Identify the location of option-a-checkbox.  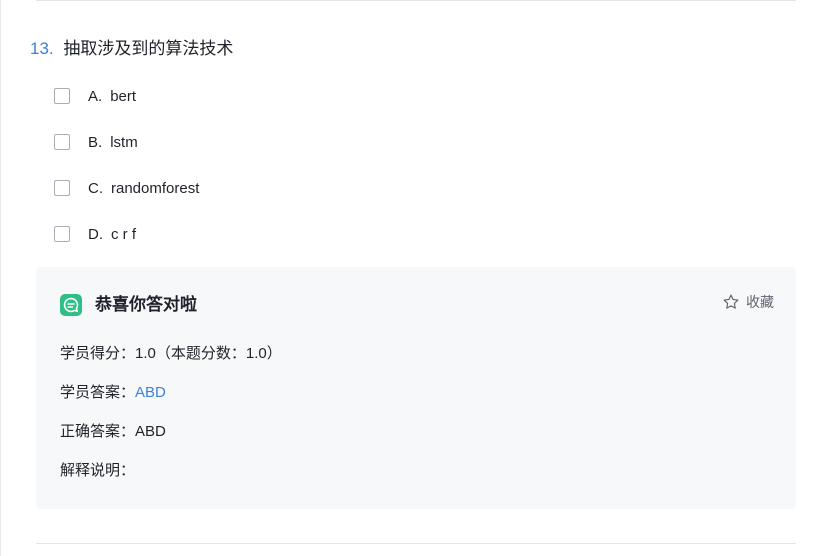
(62, 96).